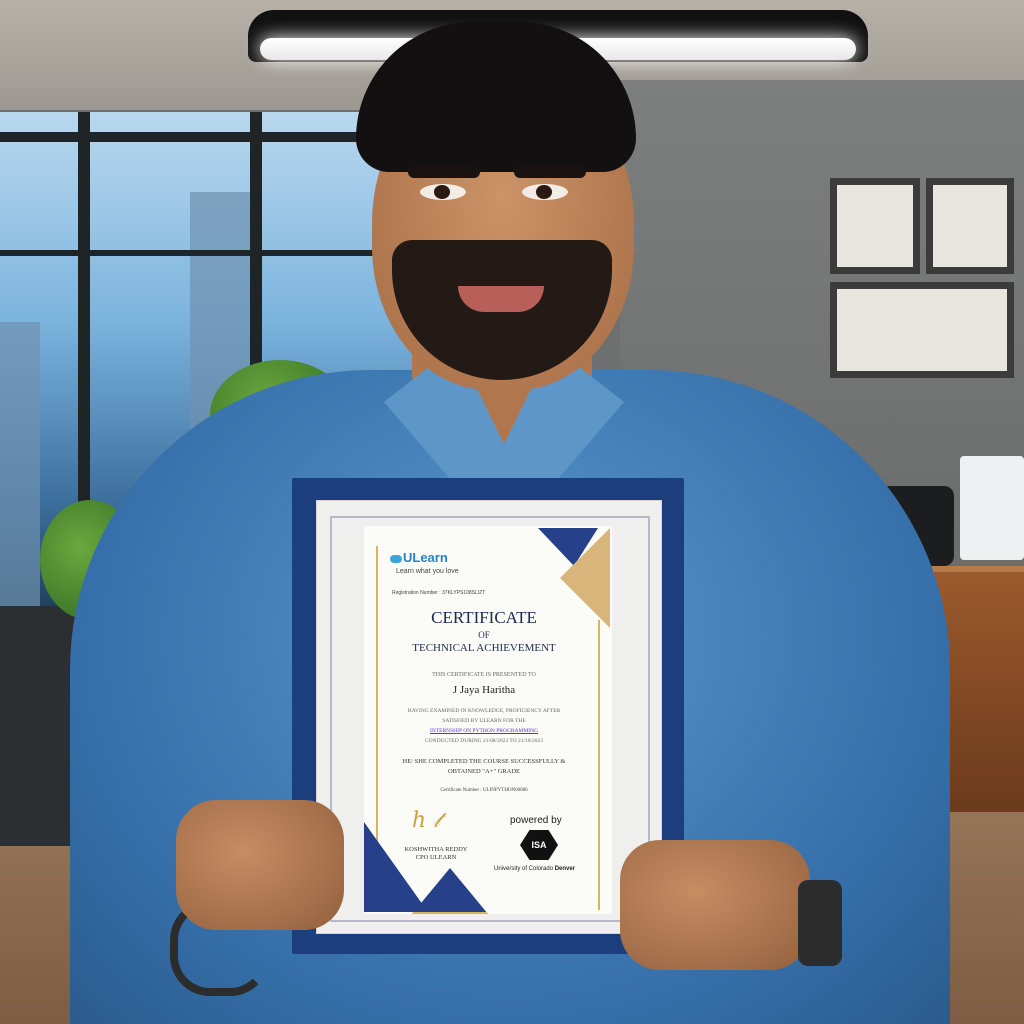  Describe the element at coordinates (210, 253) in the screenshot. I see `window-frame` at that location.